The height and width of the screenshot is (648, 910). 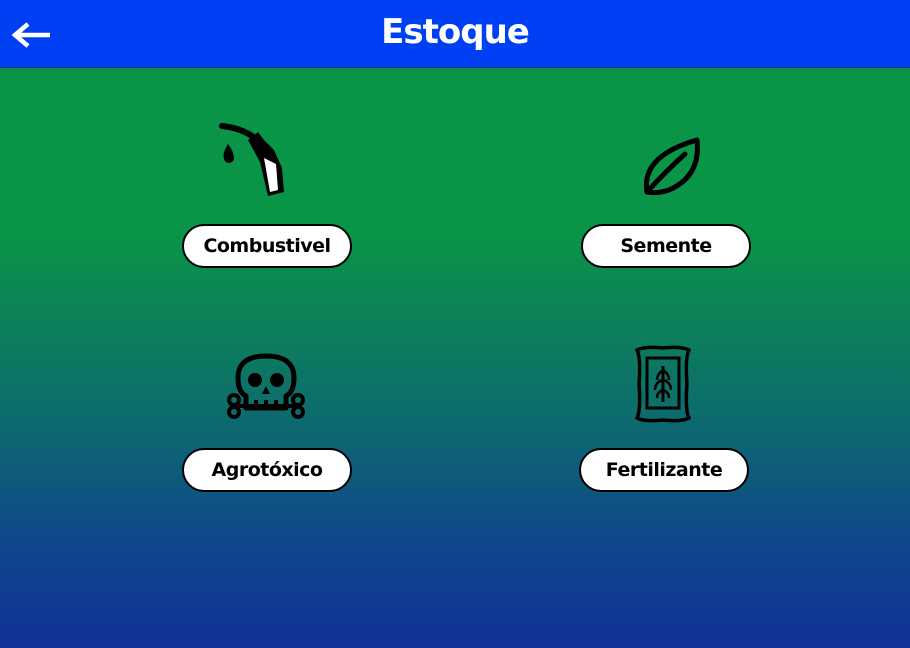 I want to click on fuel-nozzle-icon, so click(x=251, y=159).